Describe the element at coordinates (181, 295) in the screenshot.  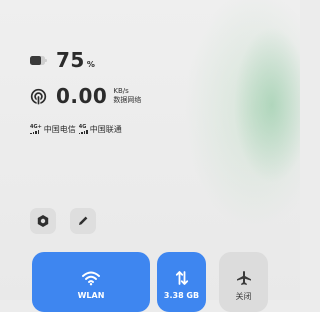
I see `mobile-data-usage-label: 3.38 GB` at that location.